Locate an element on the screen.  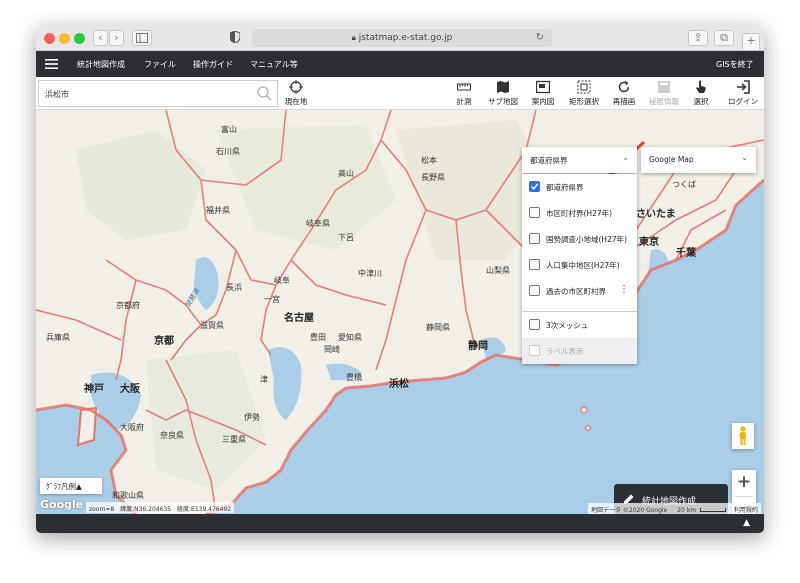
select-label: 選択 is located at coordinates (701, 101).